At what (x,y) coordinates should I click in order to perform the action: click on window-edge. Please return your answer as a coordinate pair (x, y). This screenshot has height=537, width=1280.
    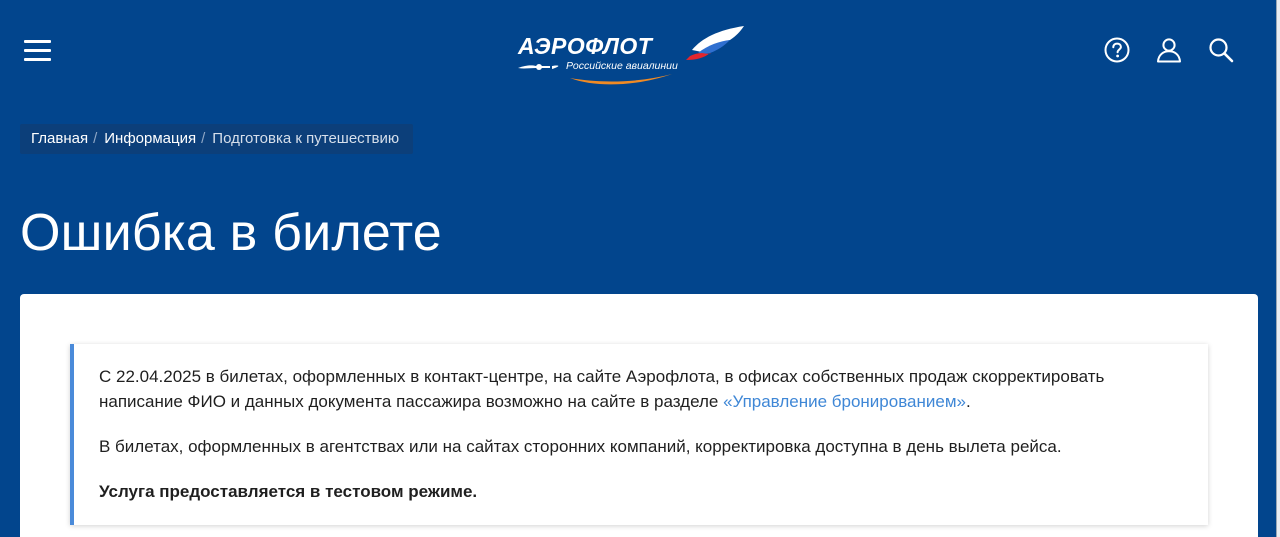
    Looking at the image, I should click on (1278, 268).